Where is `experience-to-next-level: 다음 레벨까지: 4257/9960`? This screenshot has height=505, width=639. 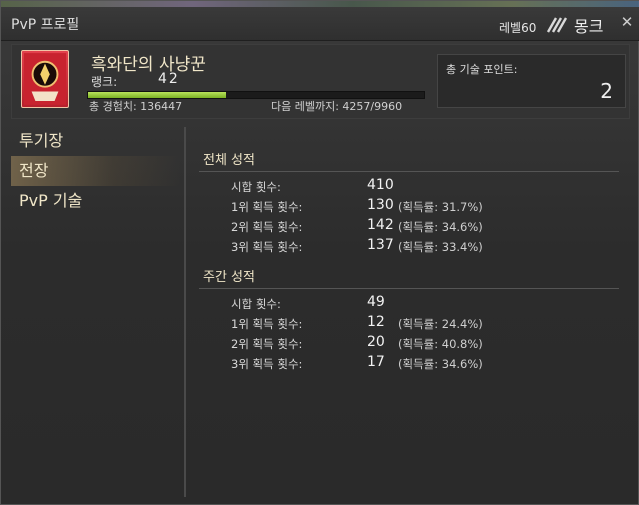 experience-to-next-level: 다음 레벨까지: 4257/9960 is located at coordinates (337, 106).